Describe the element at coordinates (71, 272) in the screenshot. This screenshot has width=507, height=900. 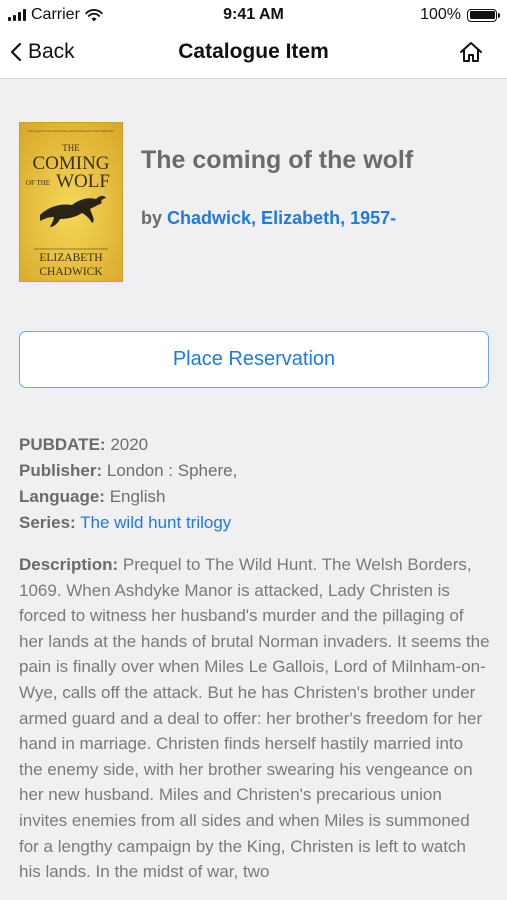
I see `cover-author-line2: CHADWICK` at that location.